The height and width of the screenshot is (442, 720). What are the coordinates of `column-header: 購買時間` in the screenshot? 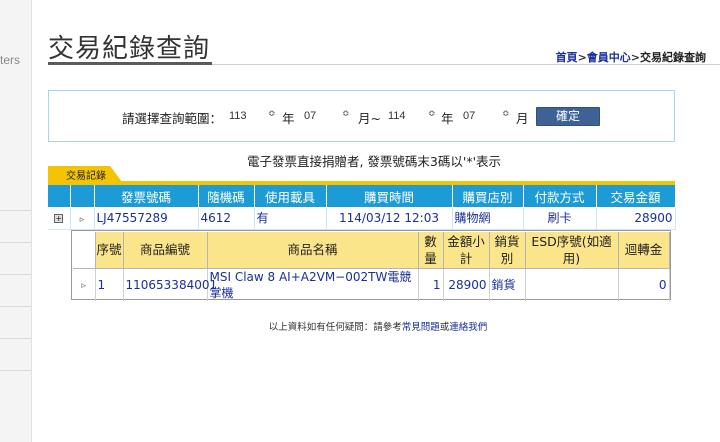 It's located at (389, 196).